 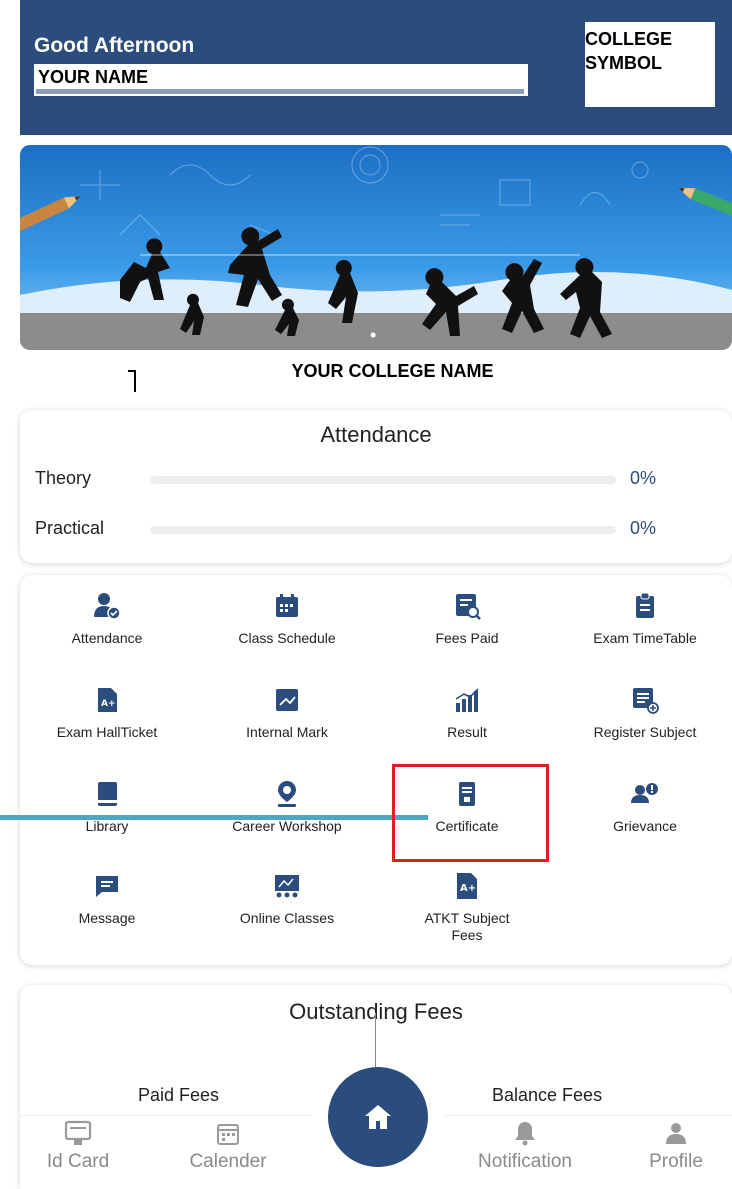 What do you see at coordinates (281, 80) in the screenshot?
I see `user-name-box: YOUR NAME` at bounding box center [281, 80].